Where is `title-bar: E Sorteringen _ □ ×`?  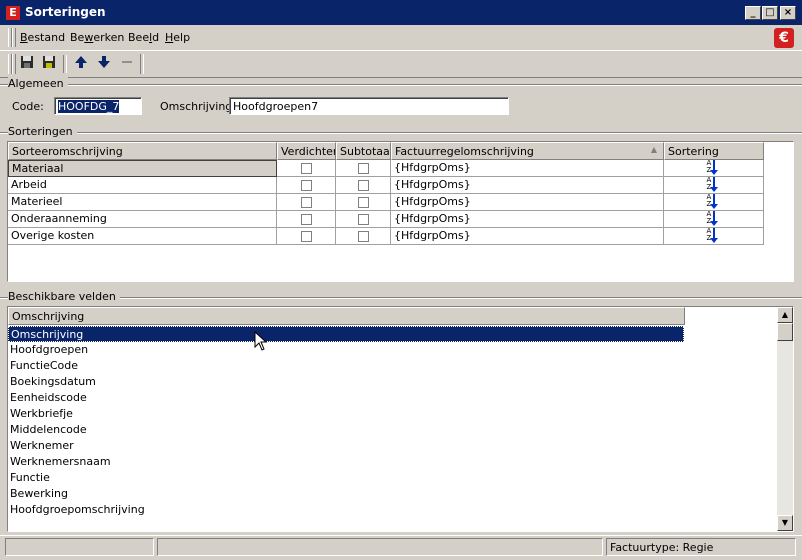 title-bar: E Sorteringen _ □ × is located at coordinates (401, 12).